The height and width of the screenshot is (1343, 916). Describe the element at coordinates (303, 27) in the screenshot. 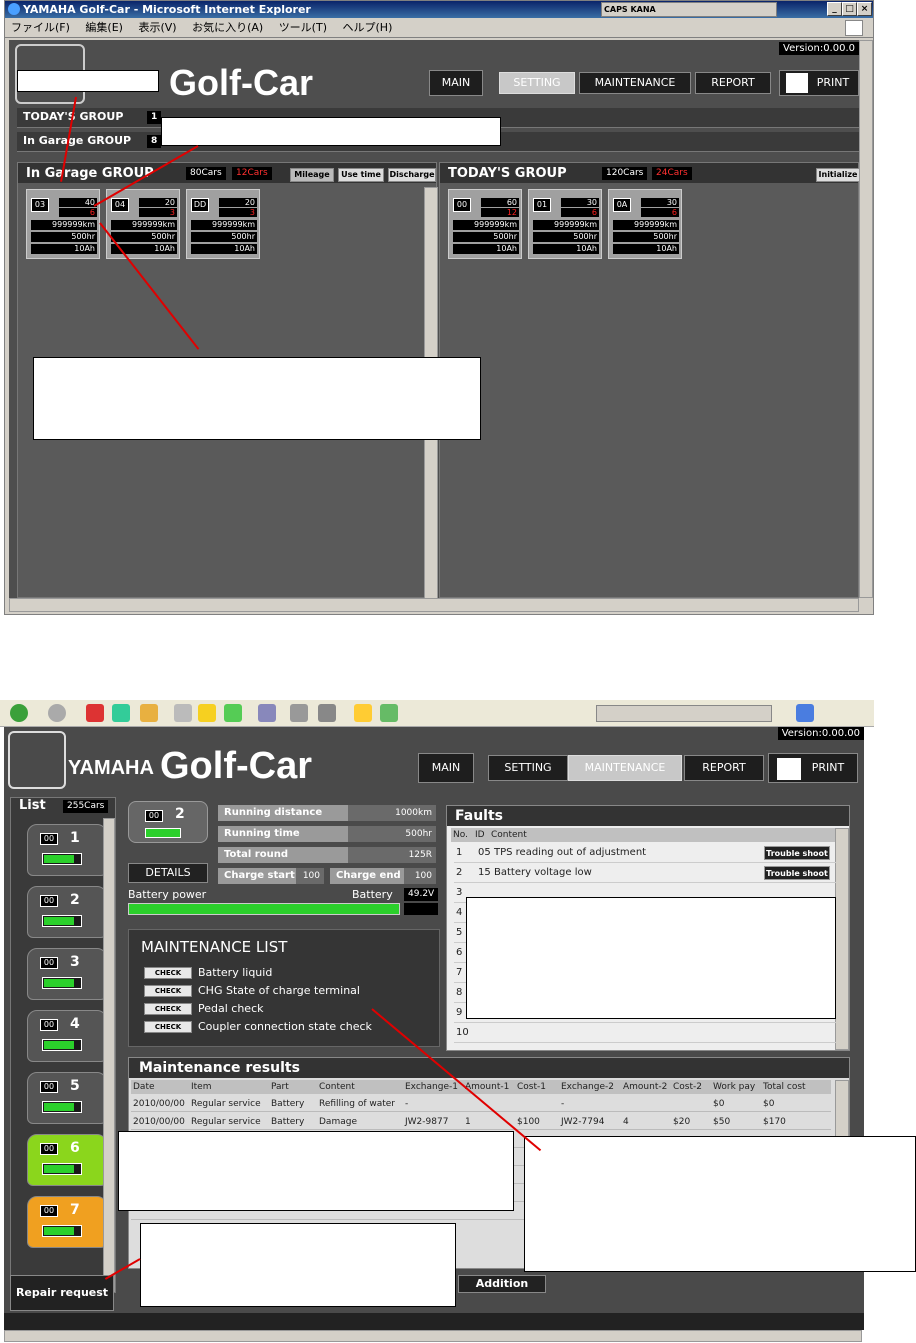

I see `menu-tools: ツール(T)` at that location.